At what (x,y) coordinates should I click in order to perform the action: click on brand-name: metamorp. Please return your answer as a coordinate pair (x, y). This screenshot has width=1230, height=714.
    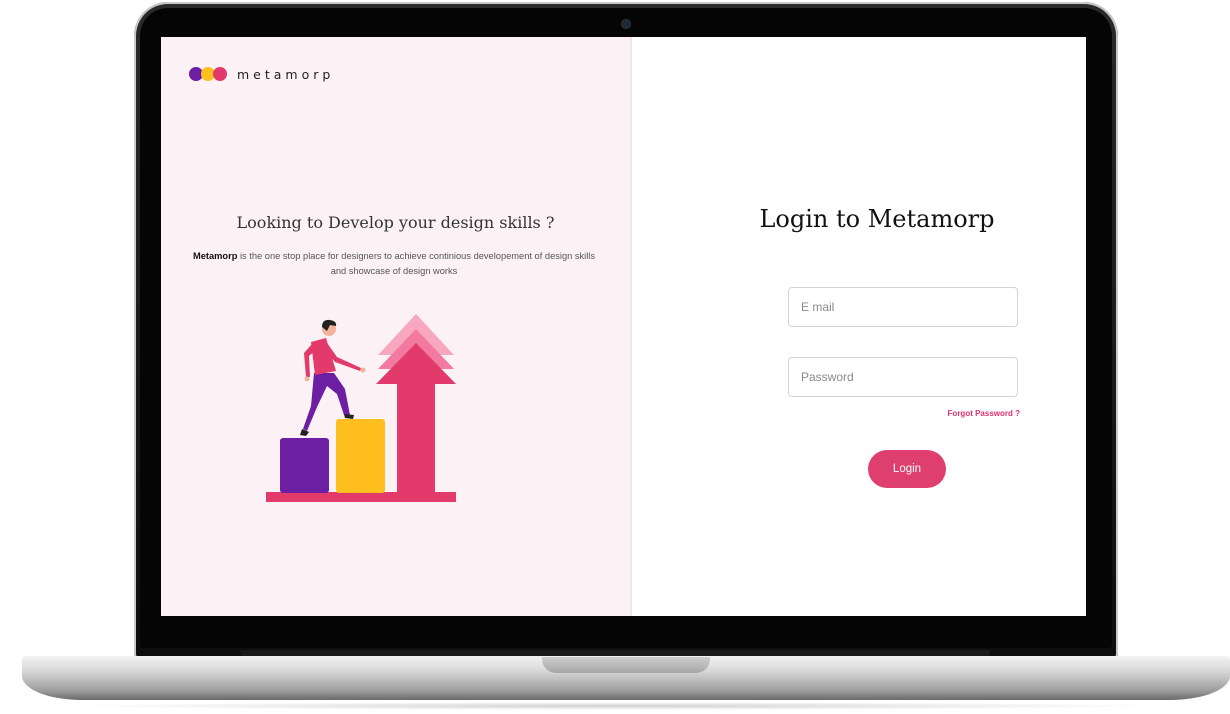
    Looking at the image, I should click on (286, 74).